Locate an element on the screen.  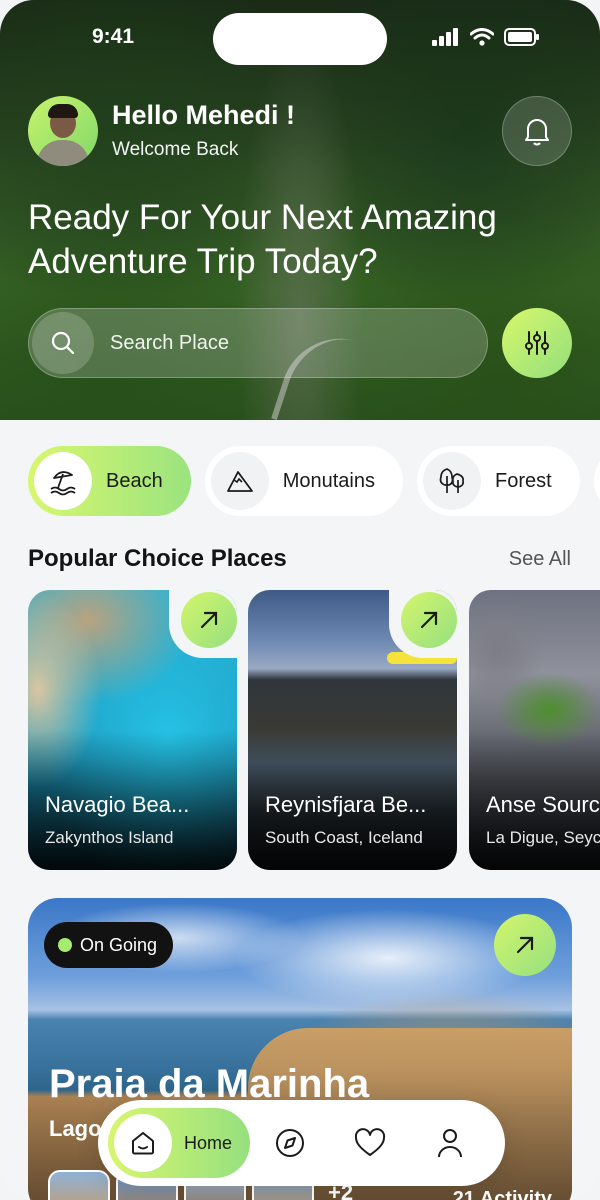
nav-profile is located at coordinates (450, 1143).